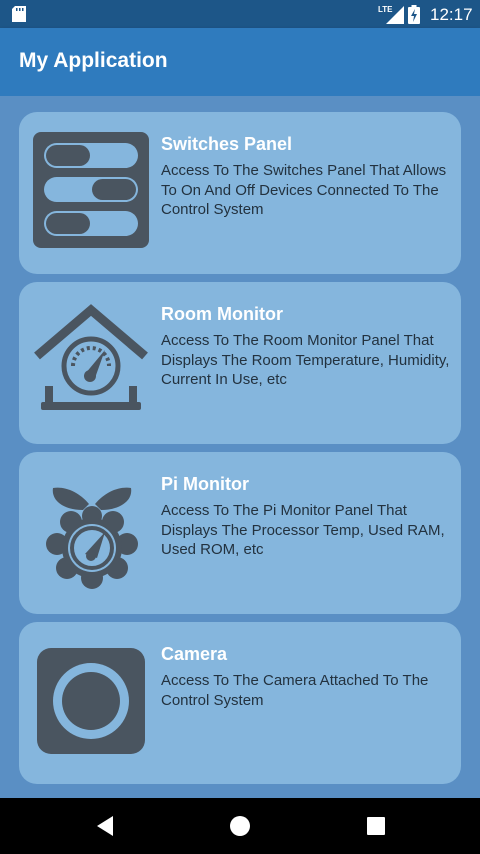  I want to click on app-title: My Application, so click(93, 60).